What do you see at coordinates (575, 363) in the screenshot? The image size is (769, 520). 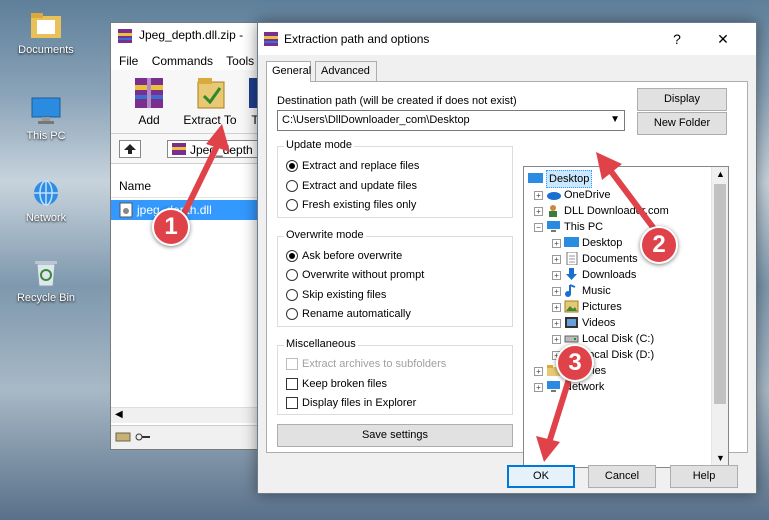 I see `annotation-marker-3: 3` at bounding box center [575, 363].